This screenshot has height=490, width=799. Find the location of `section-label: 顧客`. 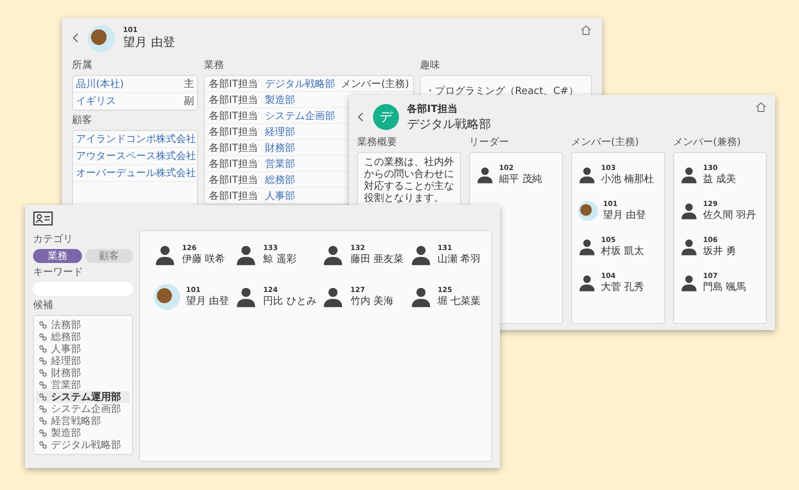

section-label: 顧客 is located at coordinates (82, 120).